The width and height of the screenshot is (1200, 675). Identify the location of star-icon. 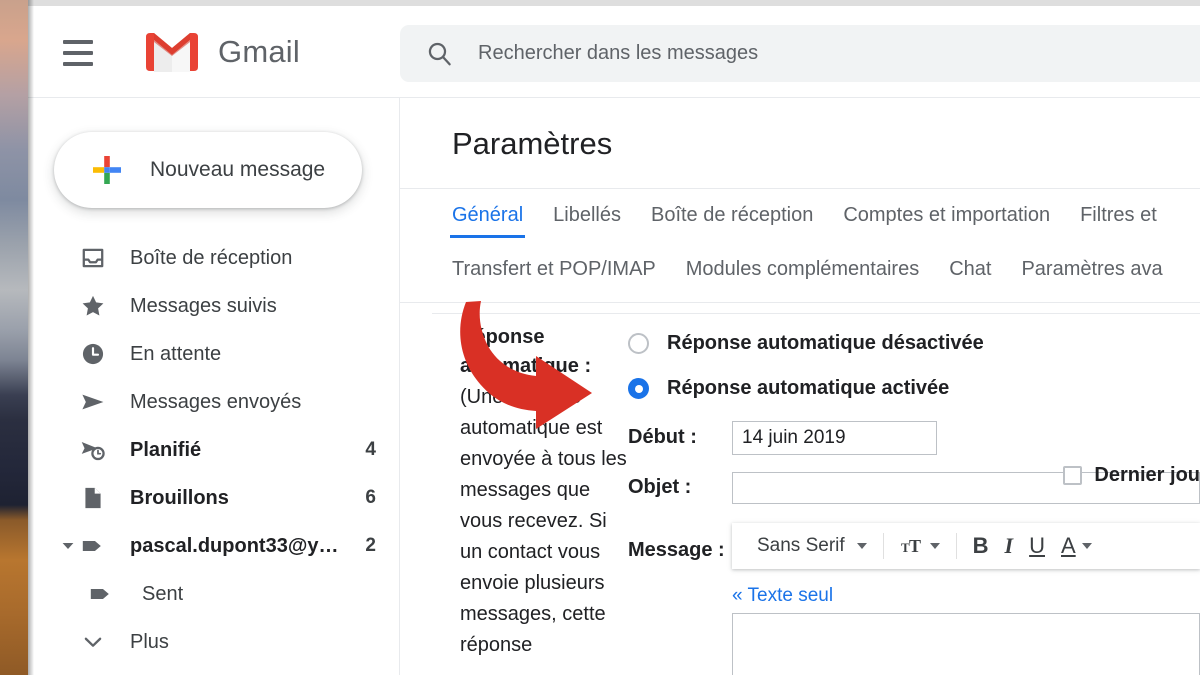
(98, 306).